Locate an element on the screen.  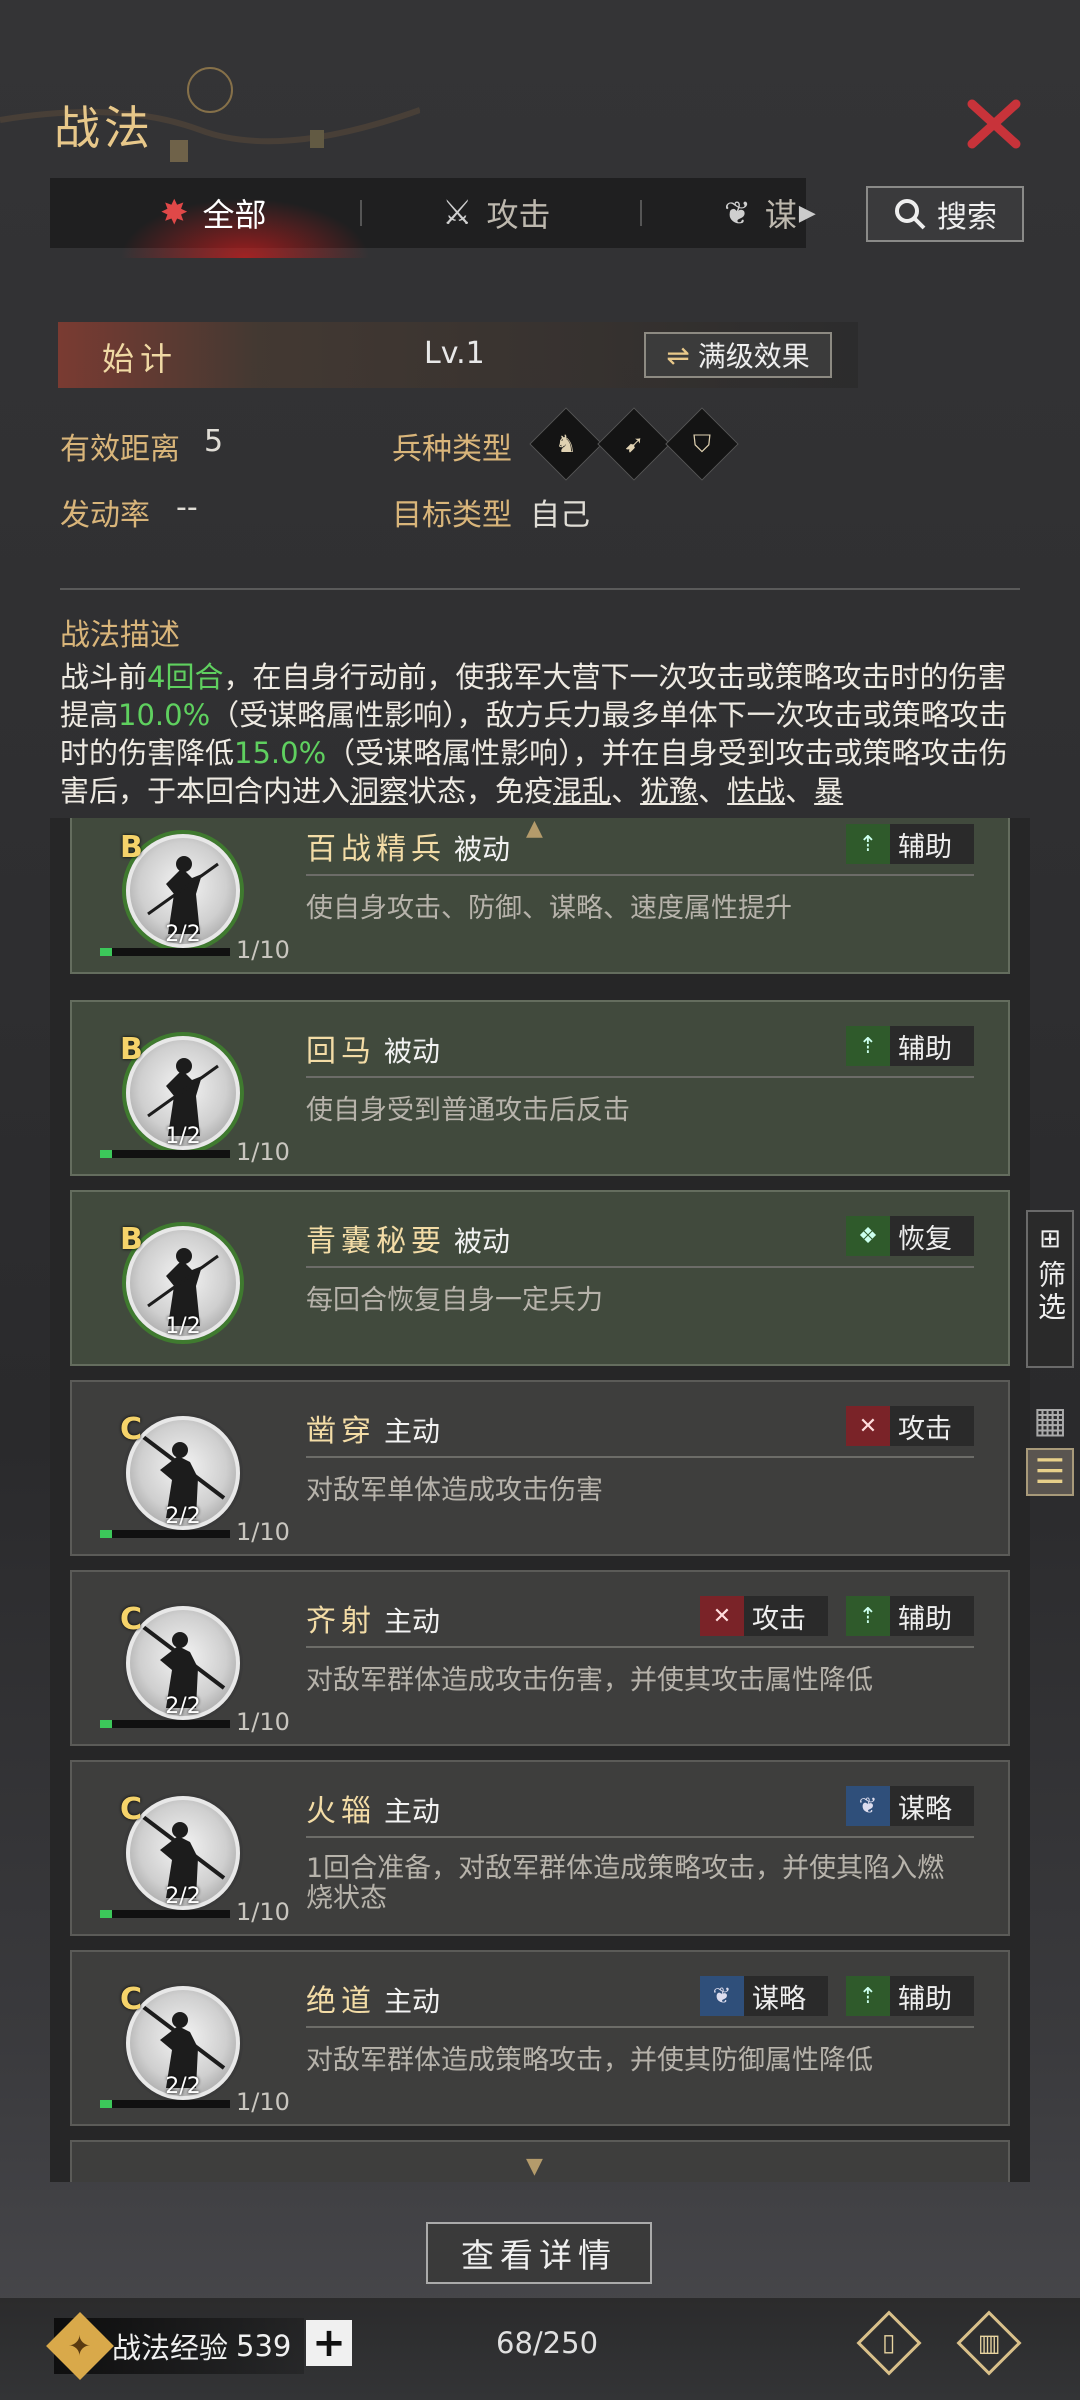
skill-card-desc: 1回合准备，对敌军群体造成策略攻击，并使其陷入燃烧状态 is located at coordinates (625, 1883).